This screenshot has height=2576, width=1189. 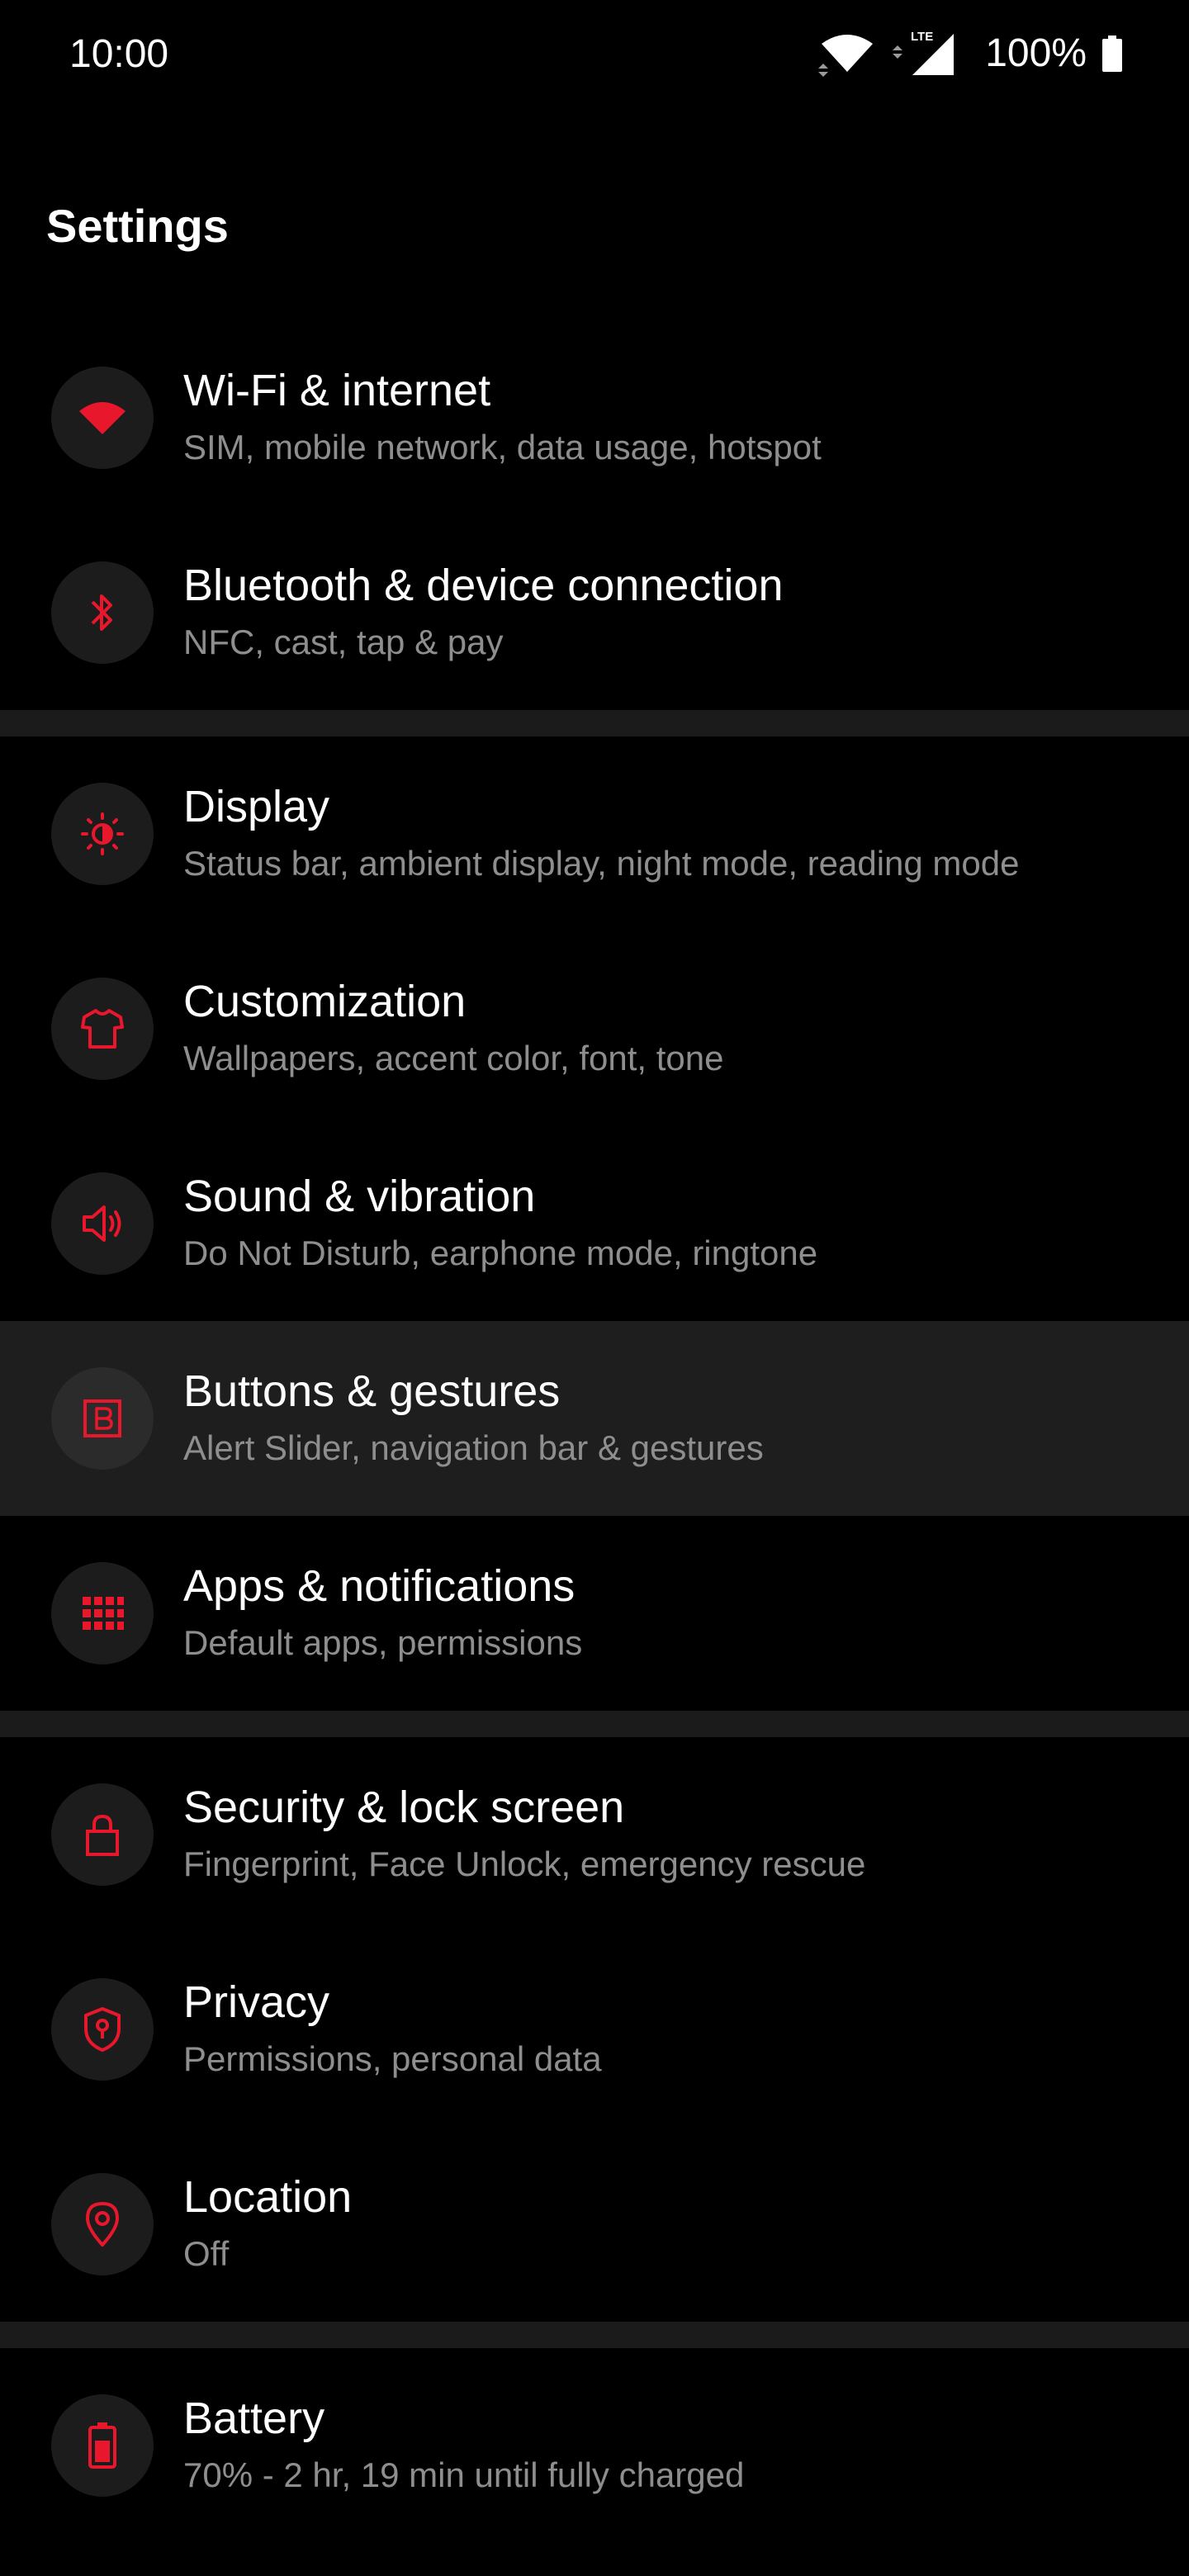 What do you see at coordinates (594, 53) in the screenshot?
I see `status-bar: 10:00 LTE 100%` at bounding box center [594, 53].